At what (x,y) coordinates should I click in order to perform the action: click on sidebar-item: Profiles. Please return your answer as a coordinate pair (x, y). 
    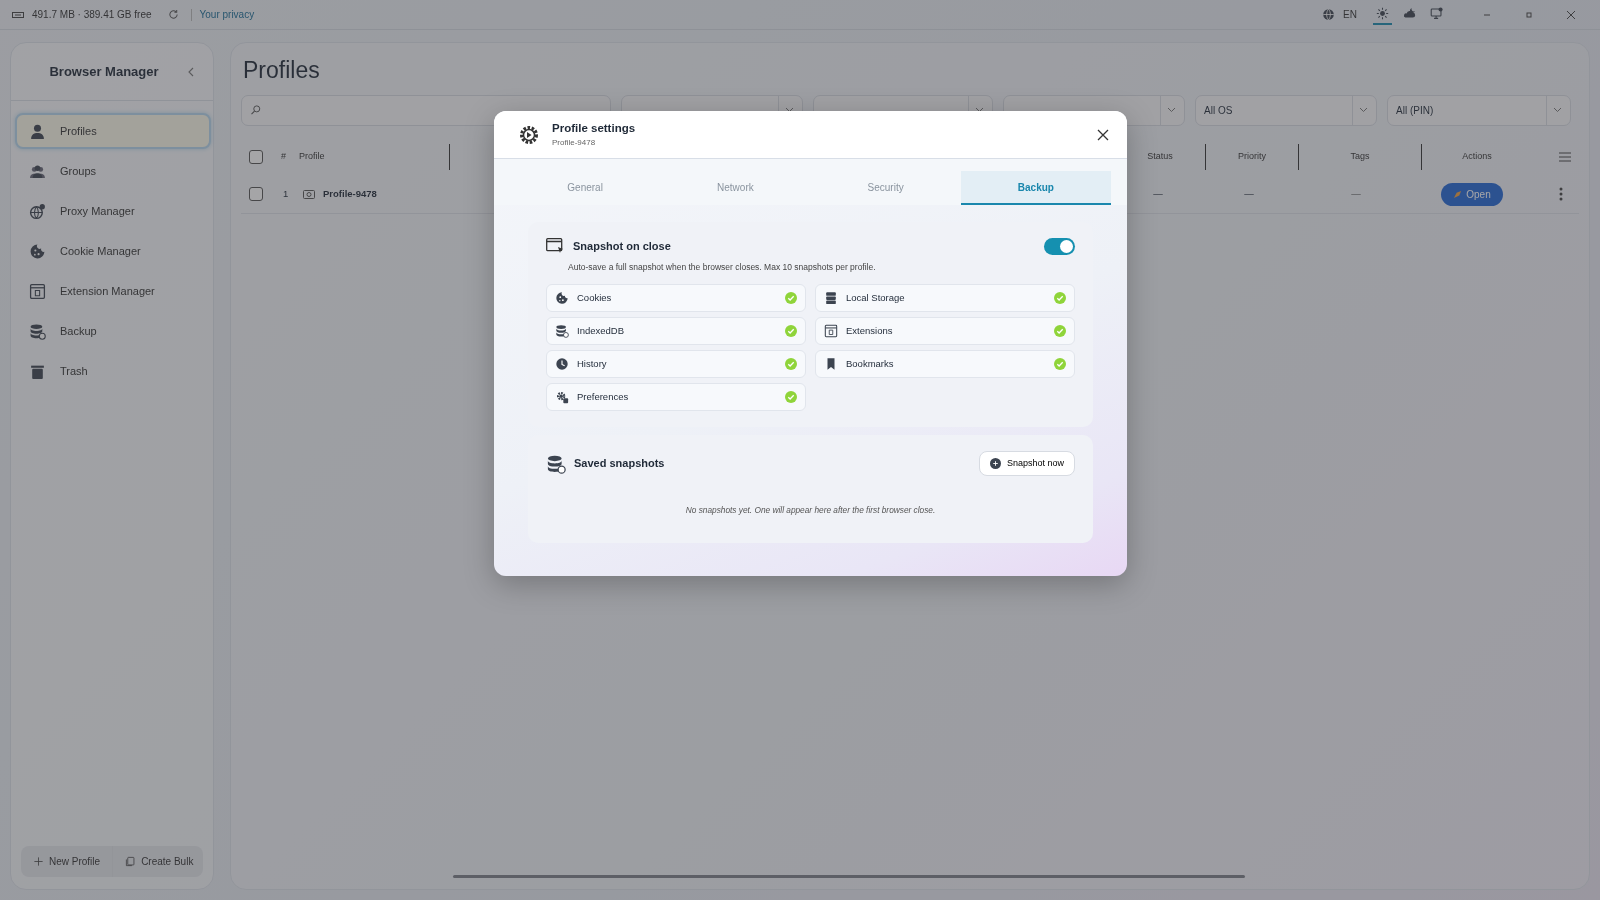
    Looking at the image, I should click on (113, 131).